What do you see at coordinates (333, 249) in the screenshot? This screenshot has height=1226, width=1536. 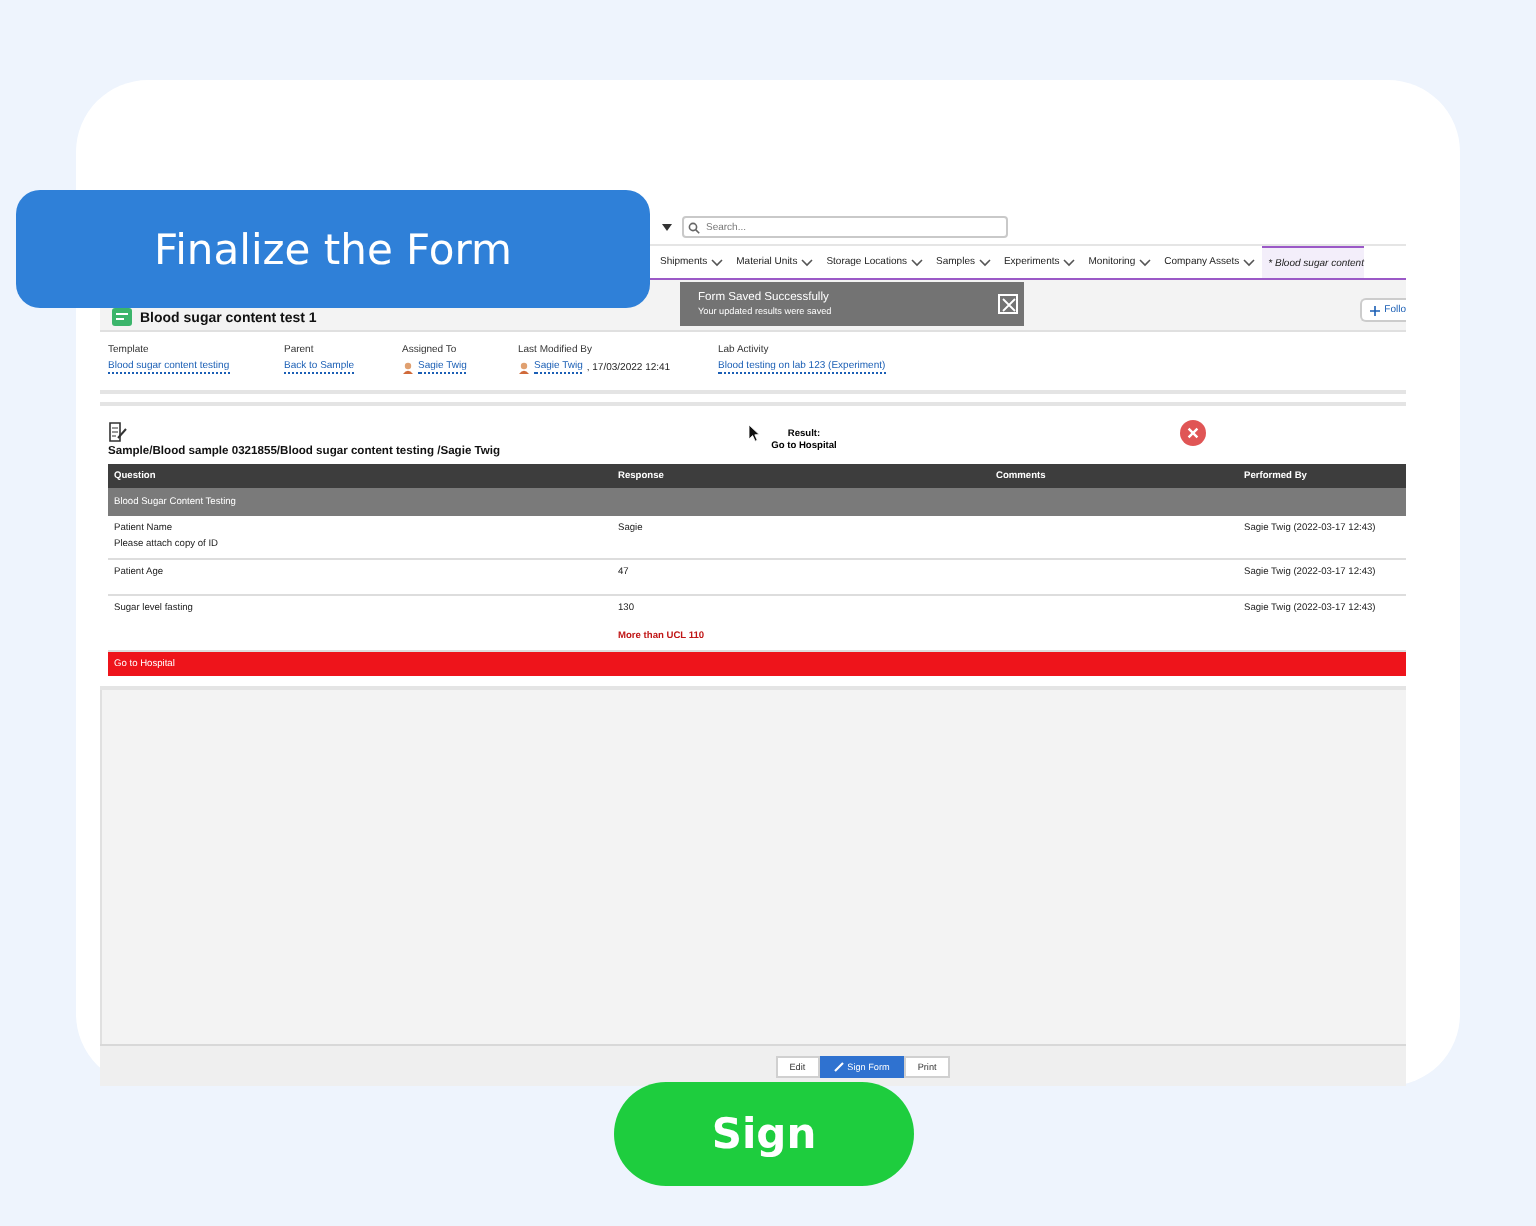 I see `callout-banner: Finalize the Form` at bounding box center [333, 249].